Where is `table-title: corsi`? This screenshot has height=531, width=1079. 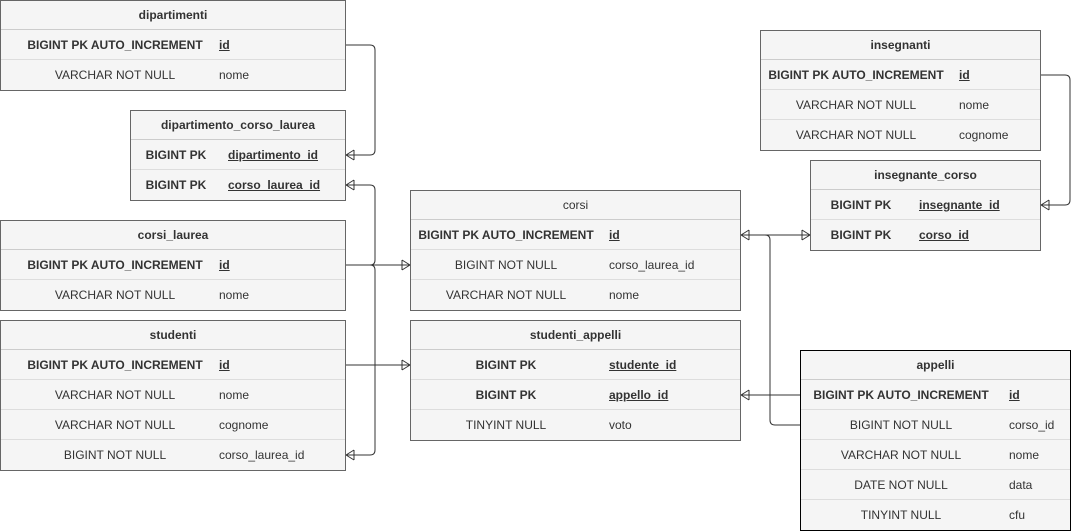
table-title: corsi is located at coordinates (575, 205).